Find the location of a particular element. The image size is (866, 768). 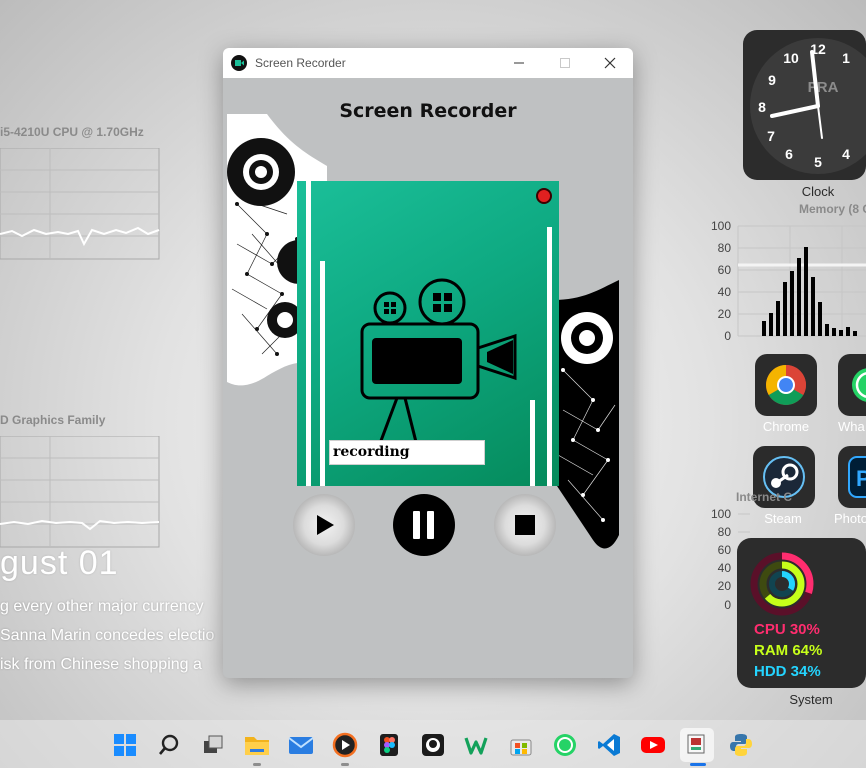

taskbar-screen-recorder is located at coordinates (697, 747).